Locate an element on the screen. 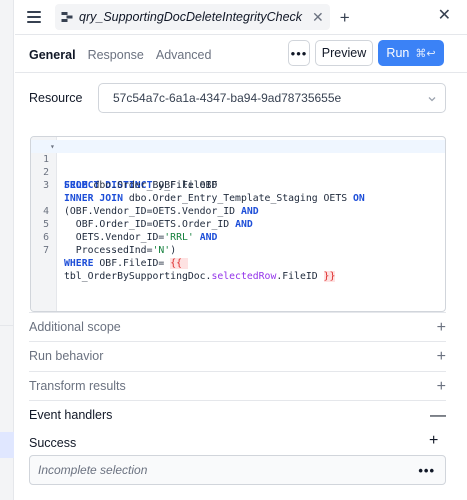 The width and height of the screenshot is (467, 500). handler-more-options-button: ••• is located at coordinates (426, 470).